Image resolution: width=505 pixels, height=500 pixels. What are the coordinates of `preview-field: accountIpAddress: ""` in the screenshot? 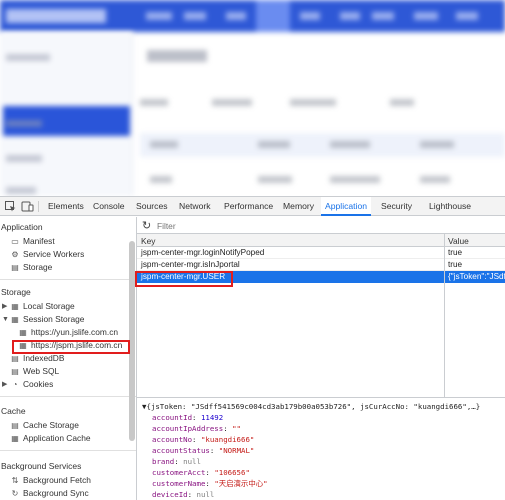 It's located at (197, 428).